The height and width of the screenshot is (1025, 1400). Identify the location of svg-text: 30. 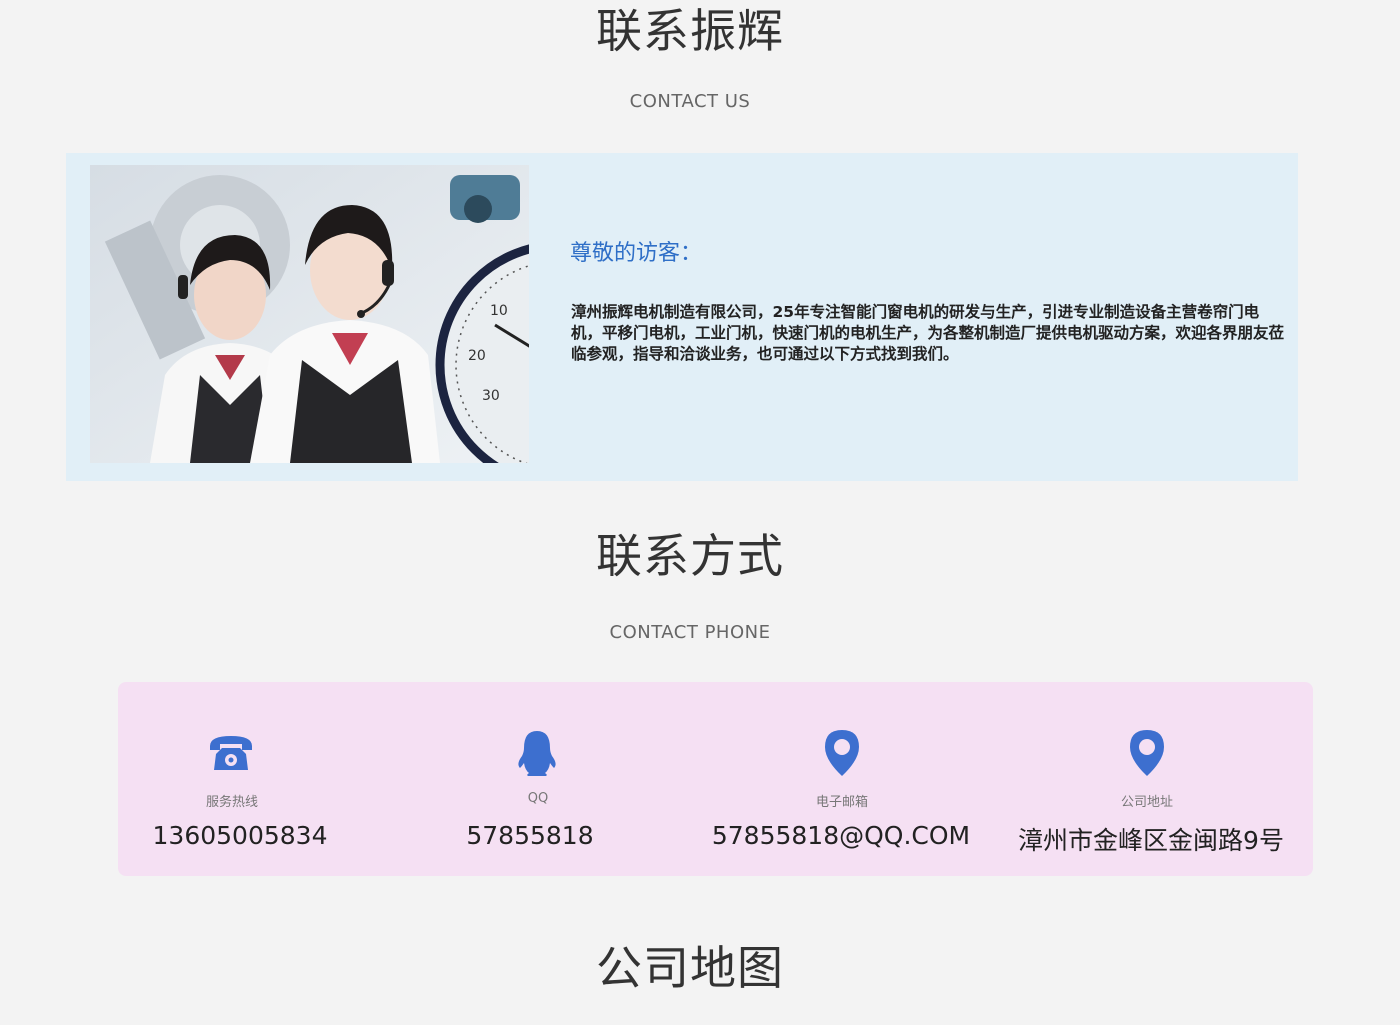
(491, 396).